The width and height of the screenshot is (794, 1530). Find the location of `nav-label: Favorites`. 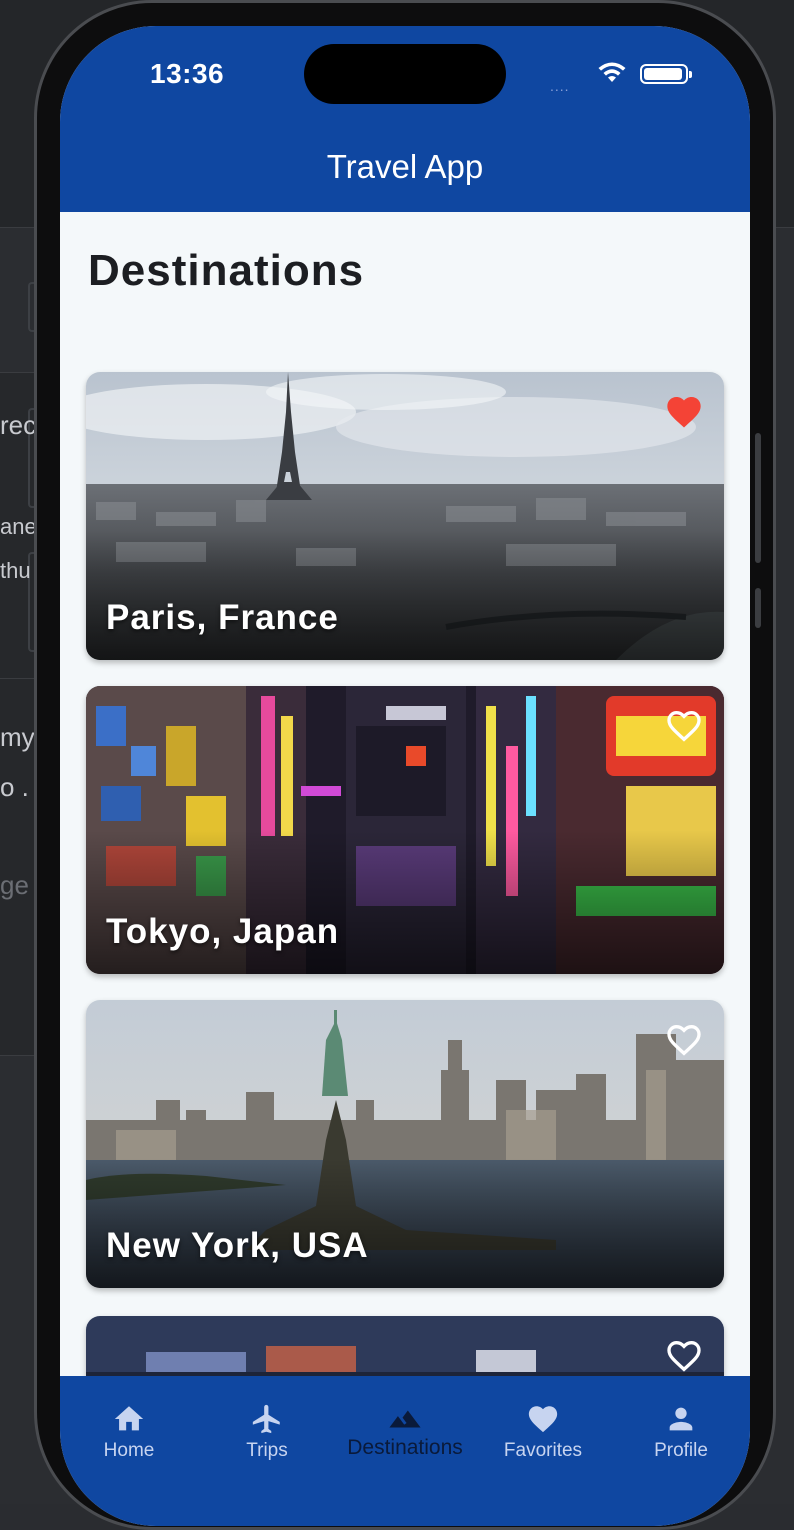

nav-label: Favorites is located at coordinates (543, 1450).